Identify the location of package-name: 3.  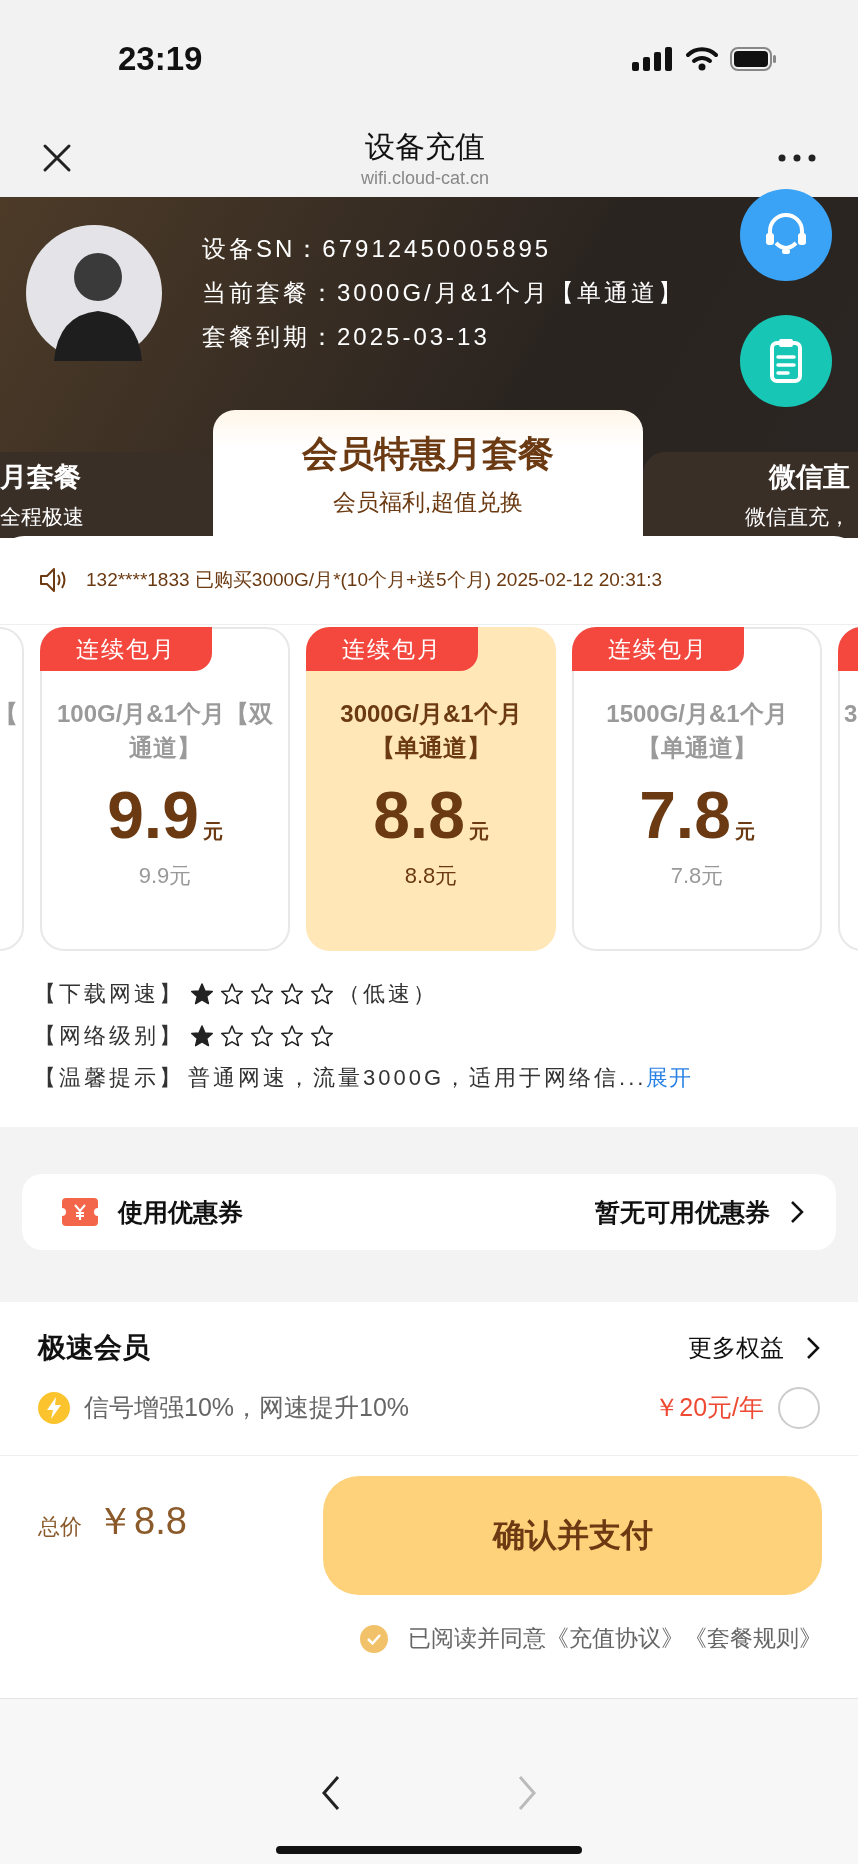
(850, 714).